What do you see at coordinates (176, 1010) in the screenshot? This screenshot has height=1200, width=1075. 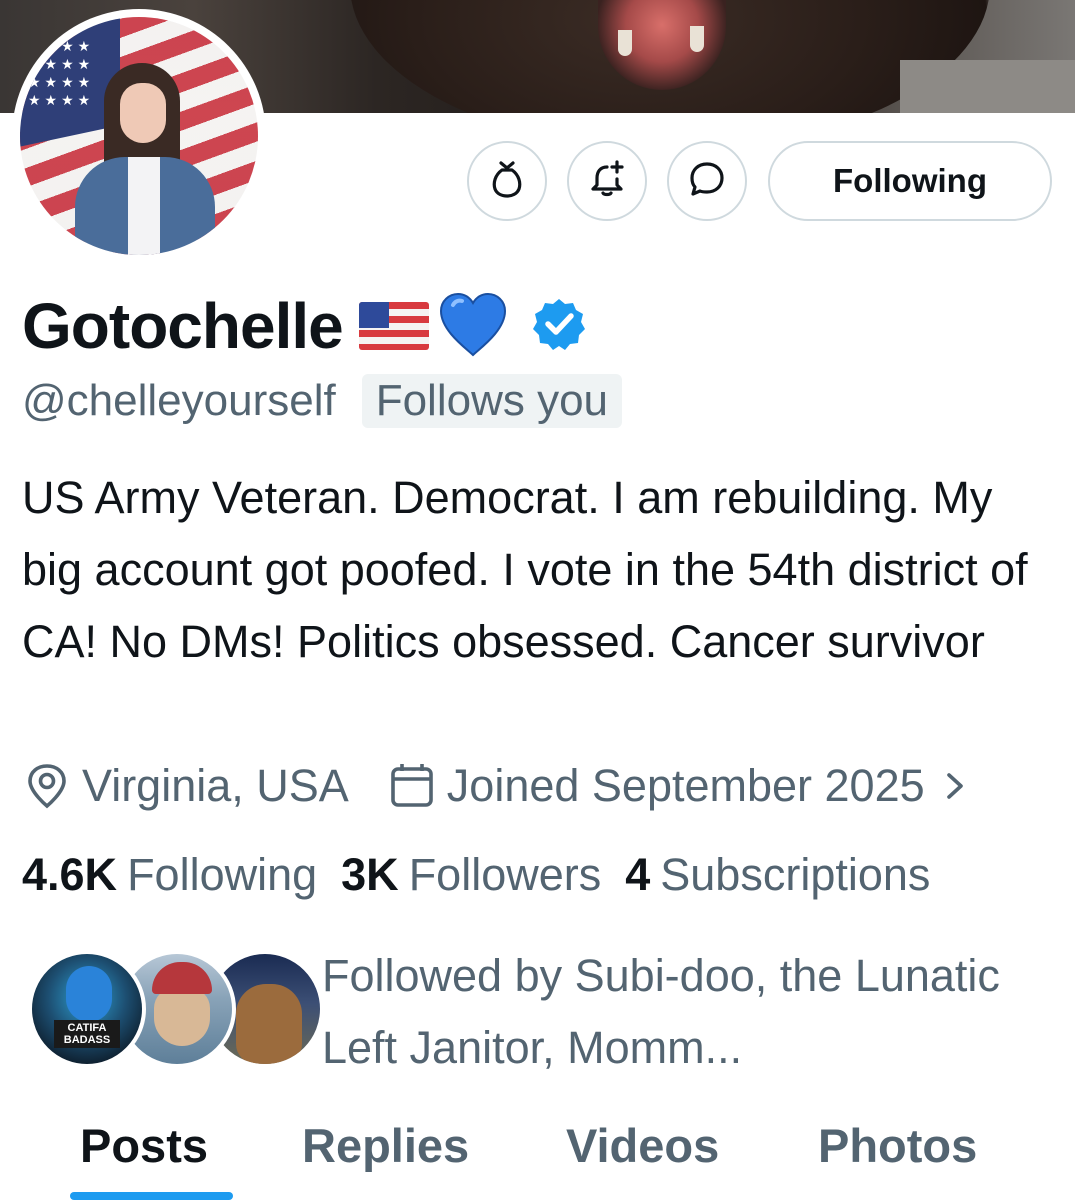 I see `followed-by-avatars: CATIFA BADASS` at bounding box center [176, 1010].